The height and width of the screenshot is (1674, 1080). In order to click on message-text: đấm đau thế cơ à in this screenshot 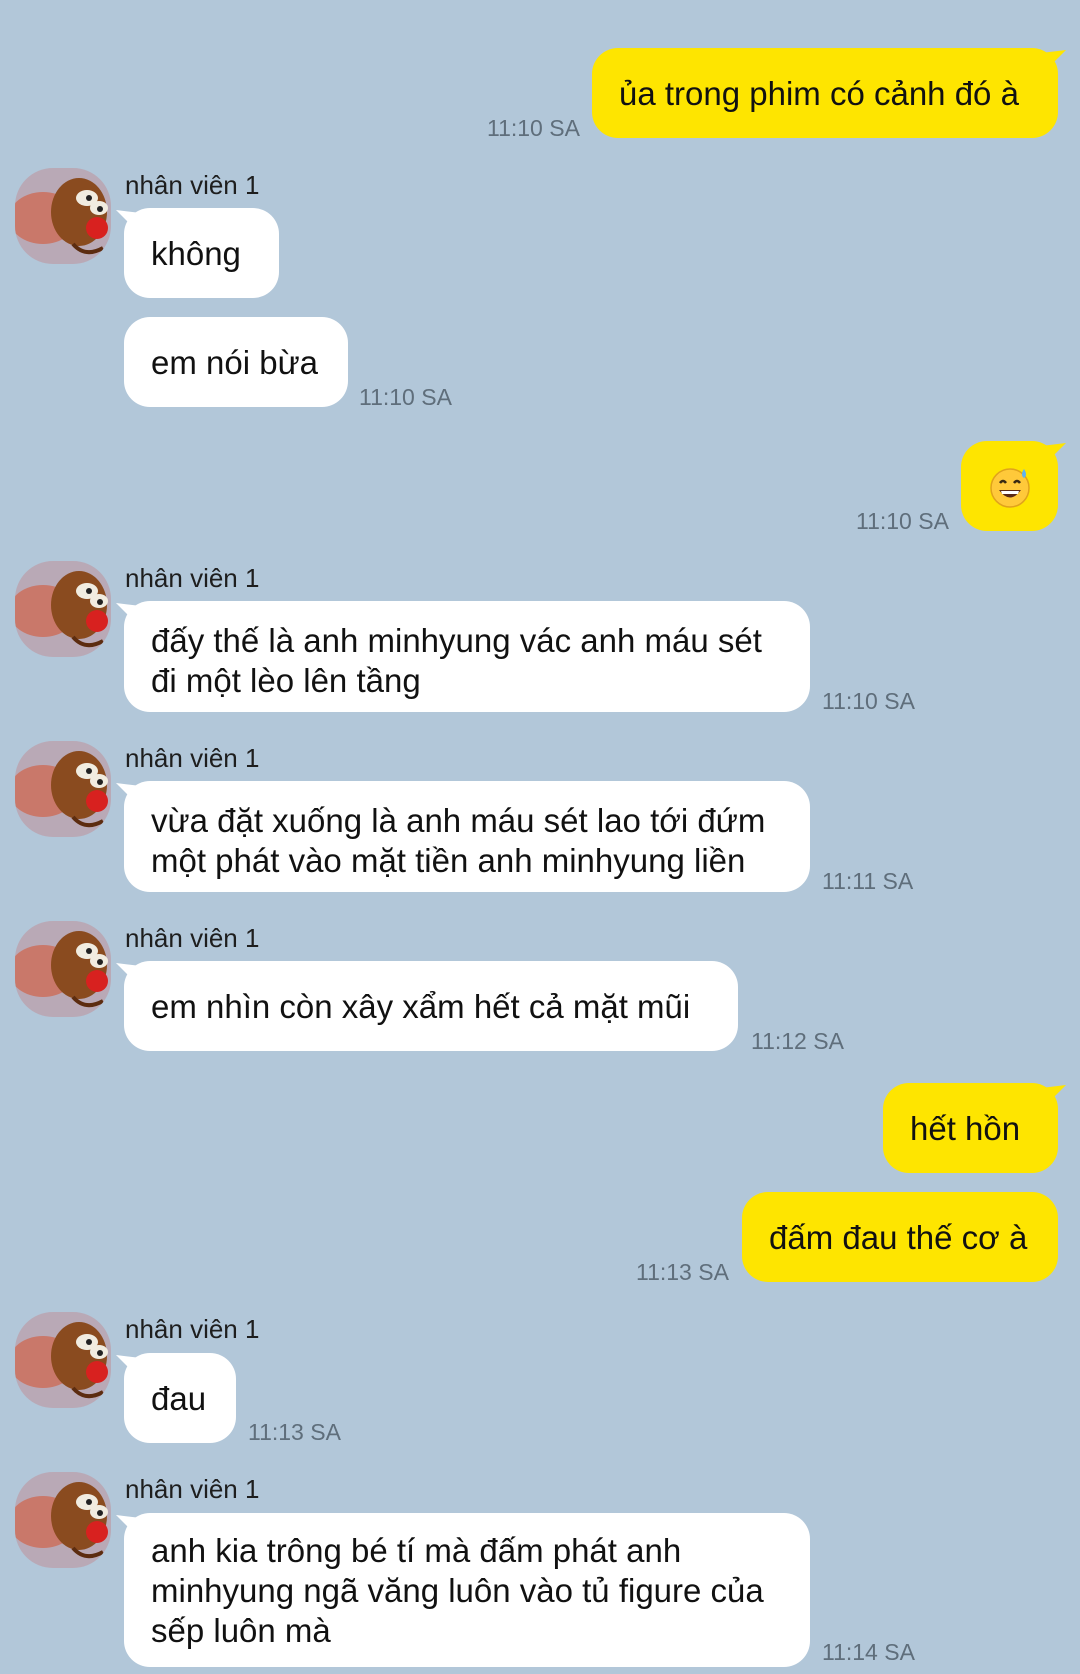, I will do `click(898, 1237)`.